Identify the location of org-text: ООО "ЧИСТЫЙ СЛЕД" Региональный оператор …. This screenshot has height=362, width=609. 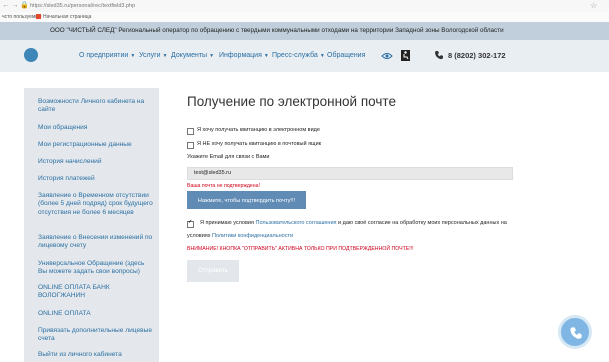
(277, 30).